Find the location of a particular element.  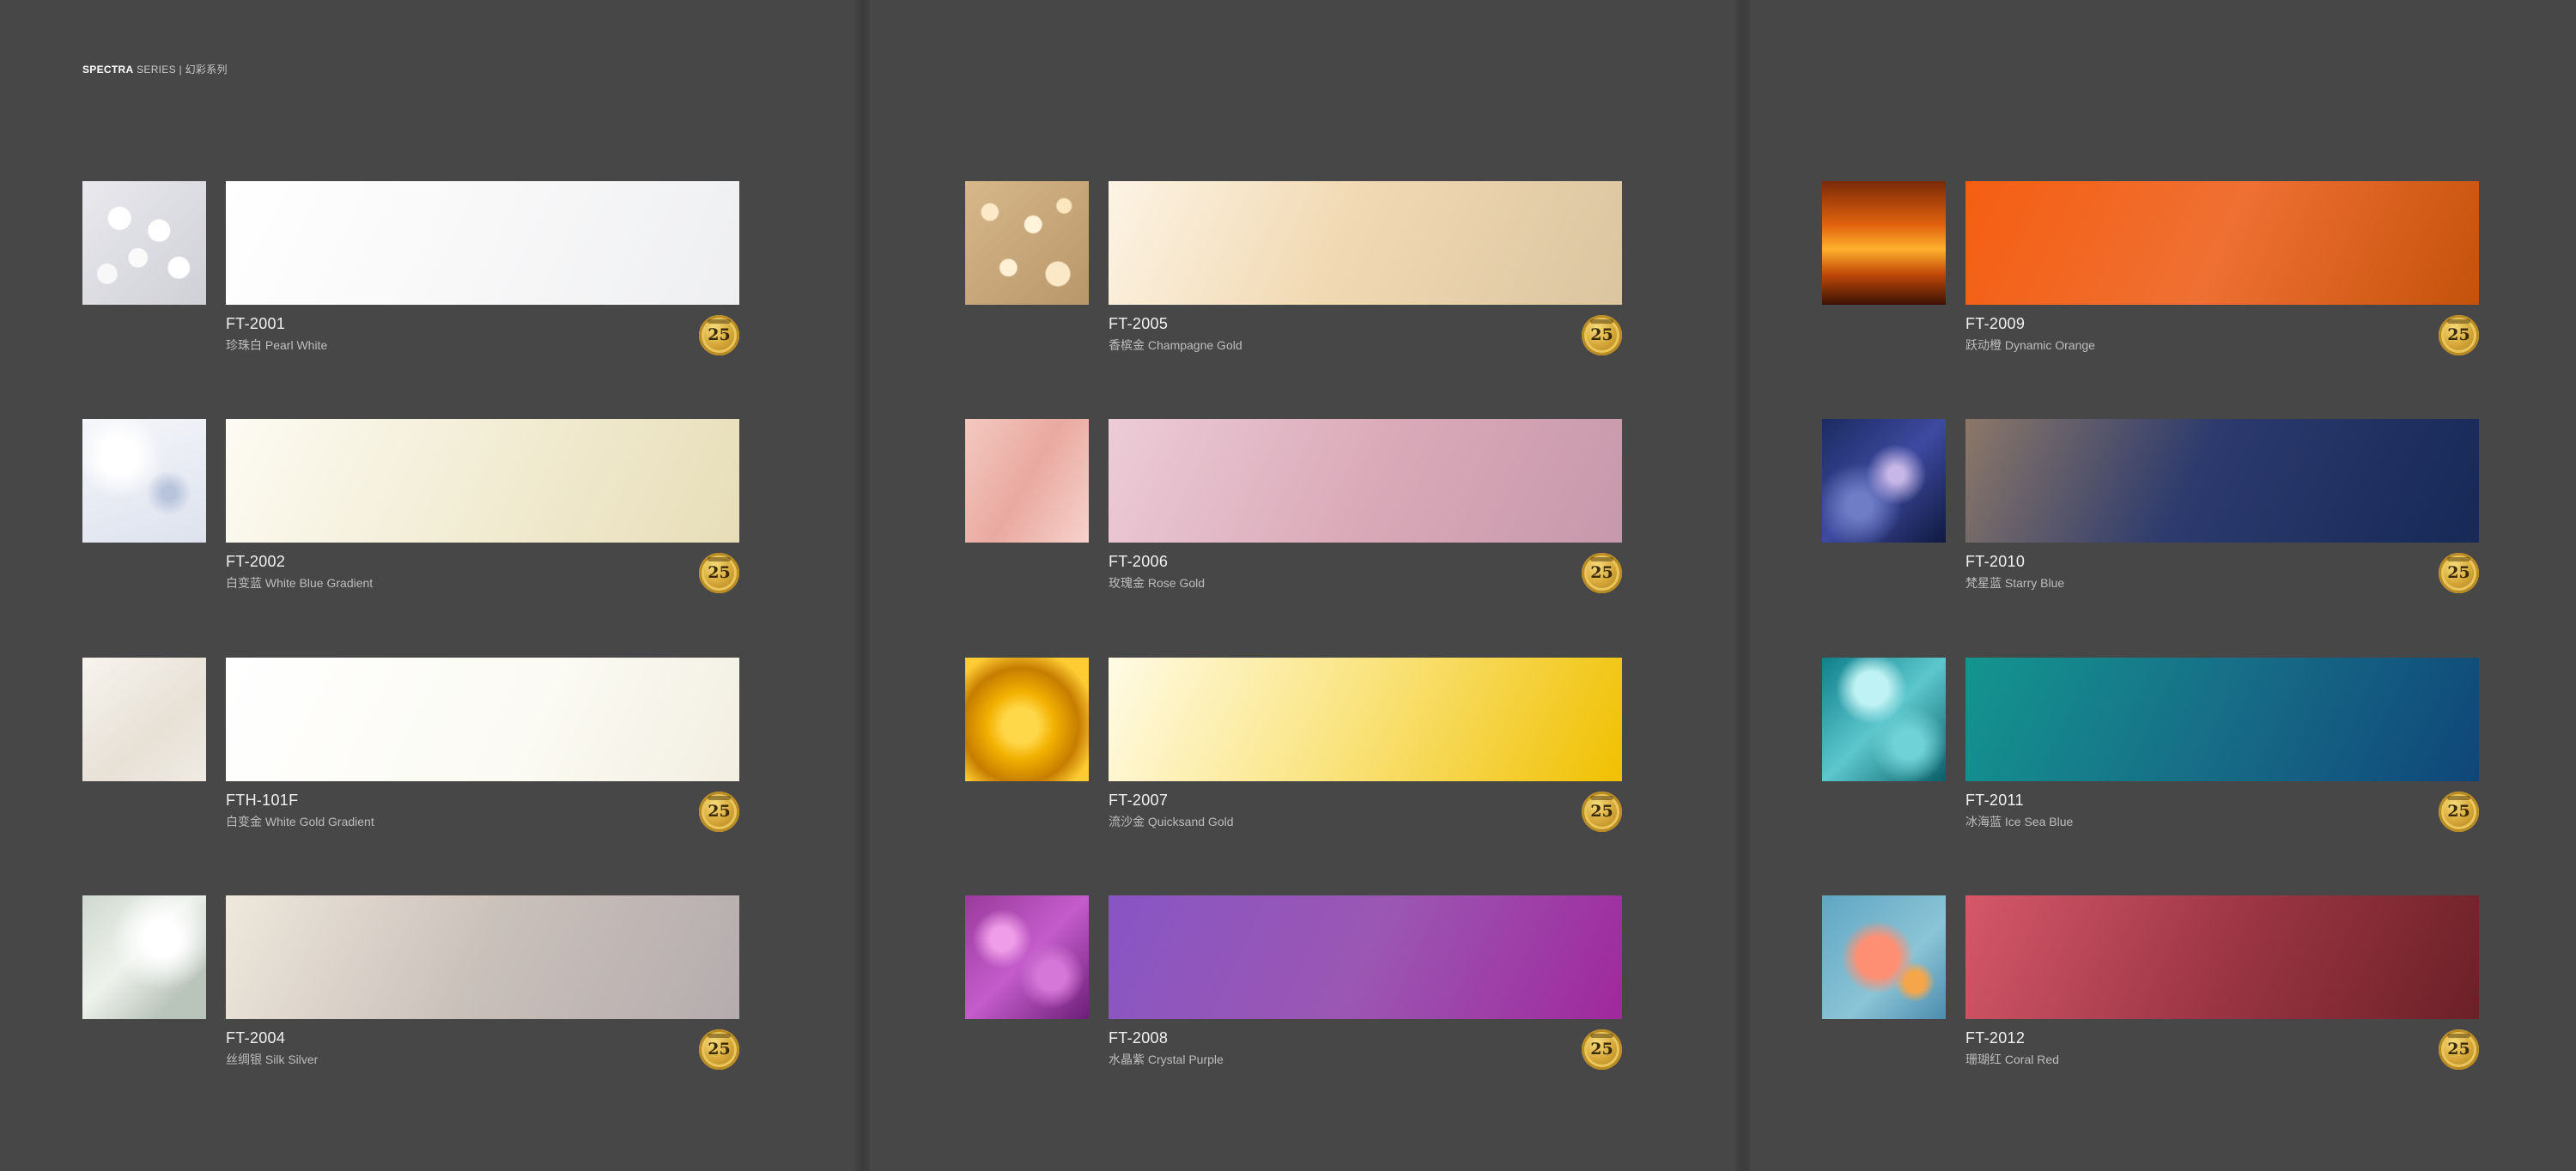

color-name: 玫瑰金 Rose Gold is located at coordinates (1158, 583).